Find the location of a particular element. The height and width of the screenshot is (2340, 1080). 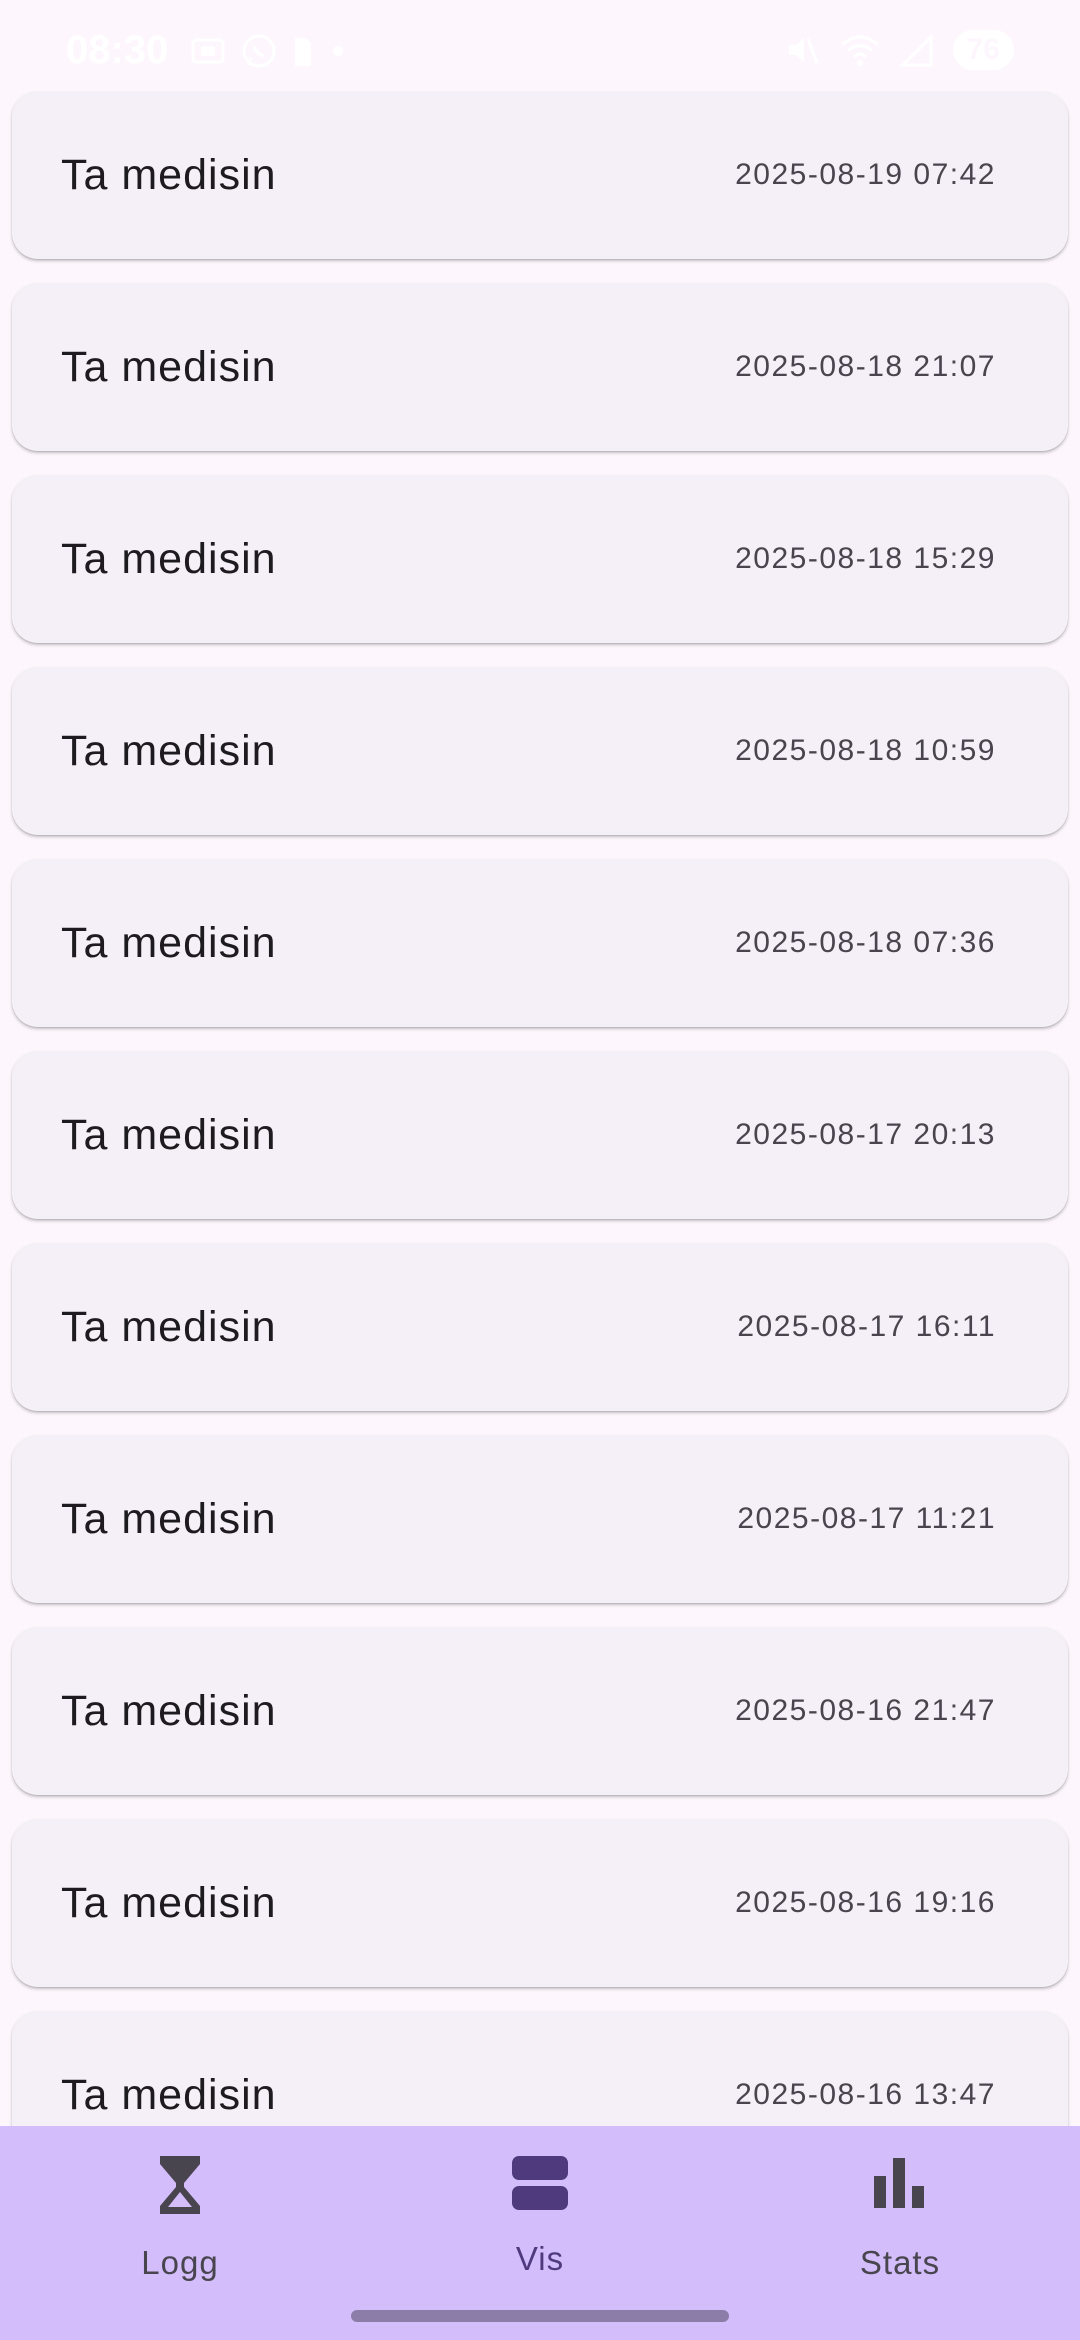

nav-label-logg: Logg is located at coordinates (180, 2262).